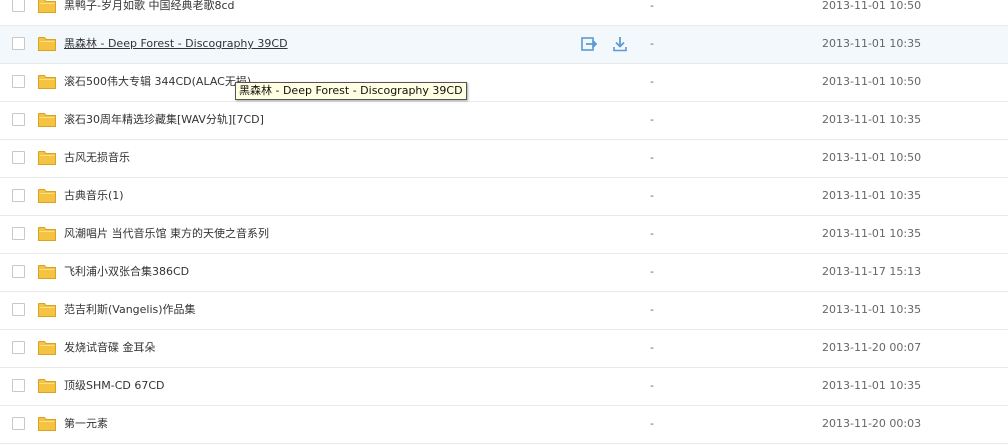  What do you see at coordinates (157, 82) in the screenshot?
I see `file-name: 滚石500伟大专辑 344CD(ALAC无损)` at bounding box center [157, 82].